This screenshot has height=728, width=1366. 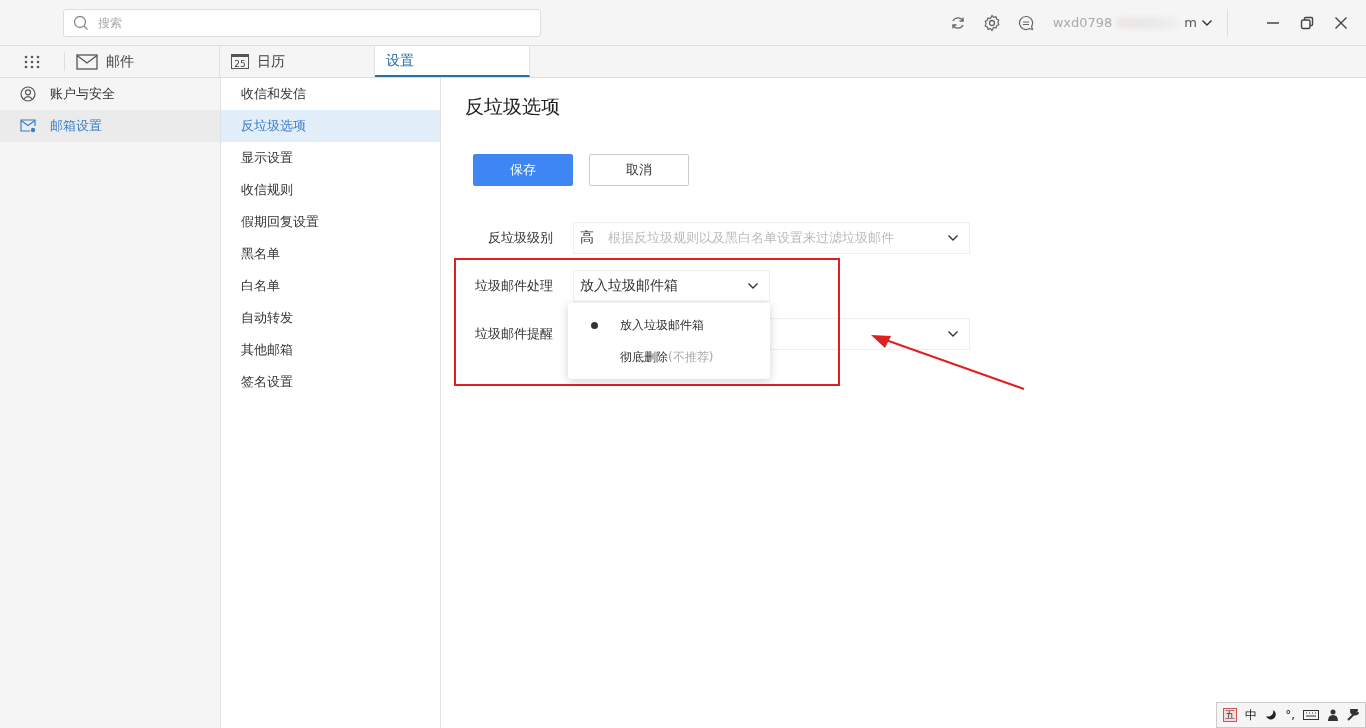 What do you see at coordinates (1341, 22) in the screenshot?
I see `close-icon` at bounding box center [1341, 22].